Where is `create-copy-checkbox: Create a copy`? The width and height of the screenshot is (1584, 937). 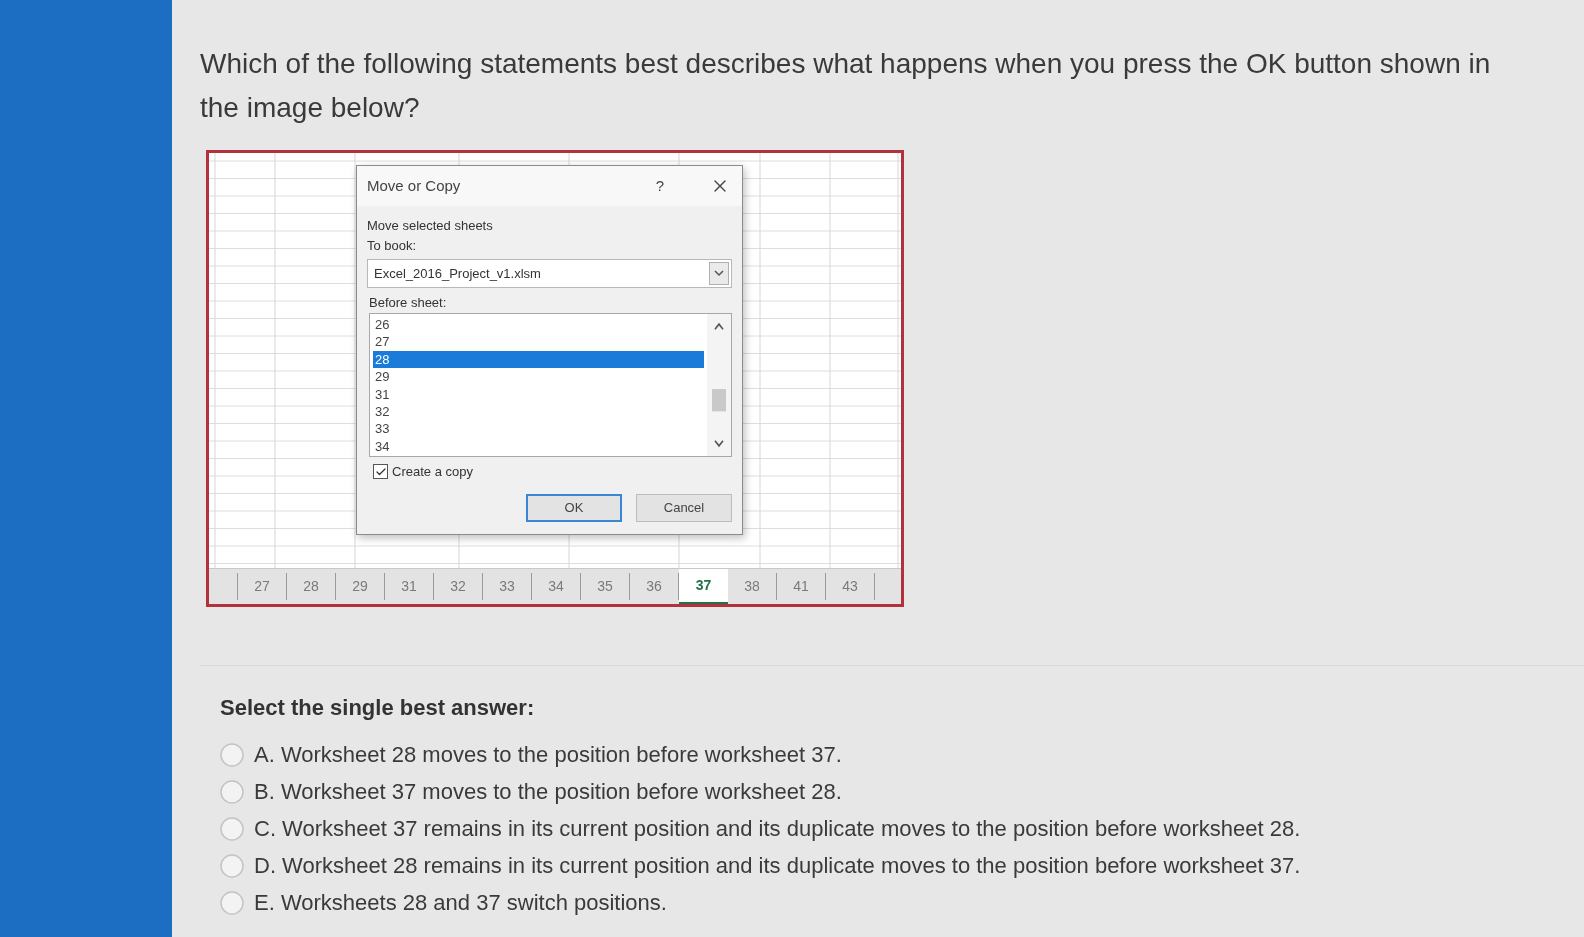
create-copy-checkbox: Create a copy is located at coordinates (549, 472).